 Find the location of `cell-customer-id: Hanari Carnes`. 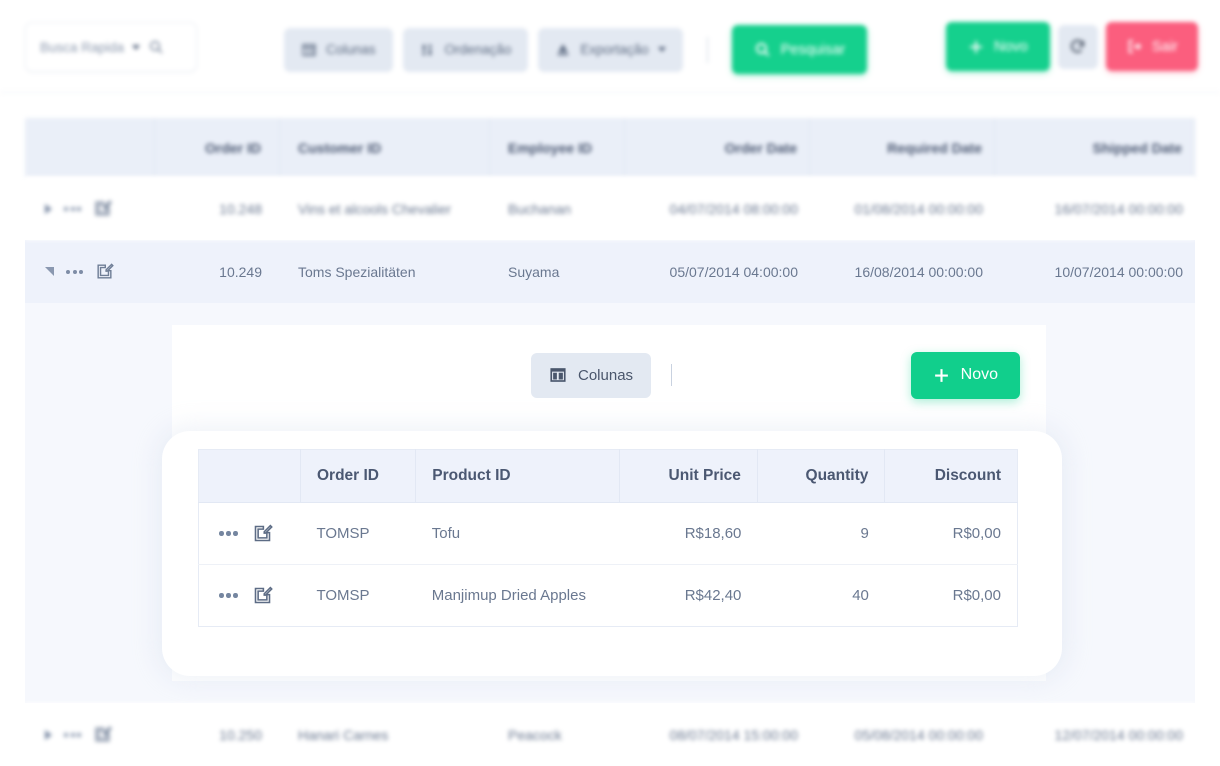

cell-customer-id: Hanari Carnes is located at coordinates (343, 734).